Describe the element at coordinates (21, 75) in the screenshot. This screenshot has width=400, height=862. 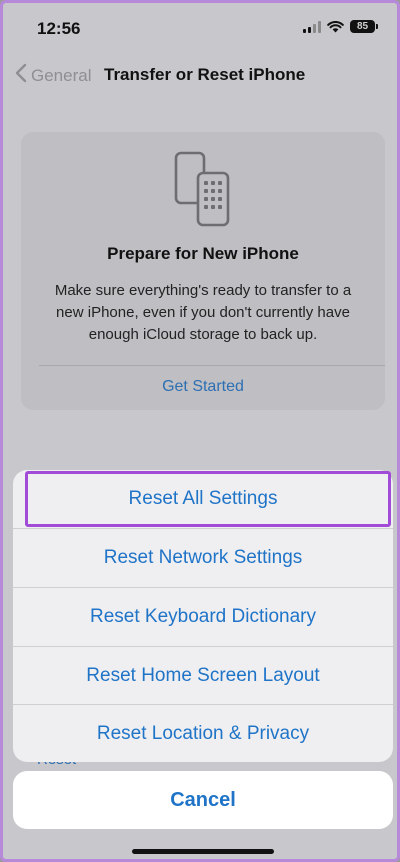
I see `chevron-left-icon` at that location.